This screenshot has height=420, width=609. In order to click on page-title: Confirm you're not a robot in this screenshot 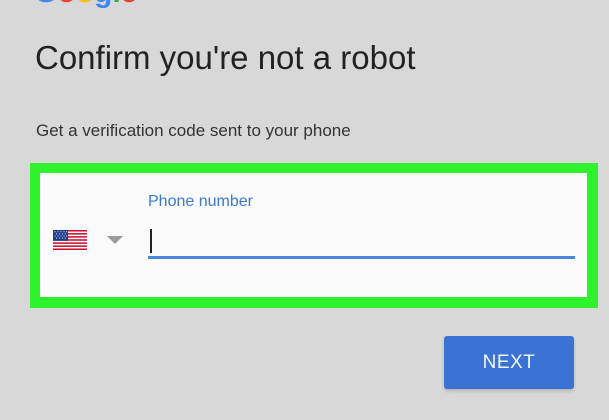, I will do `click(225, 57)`.